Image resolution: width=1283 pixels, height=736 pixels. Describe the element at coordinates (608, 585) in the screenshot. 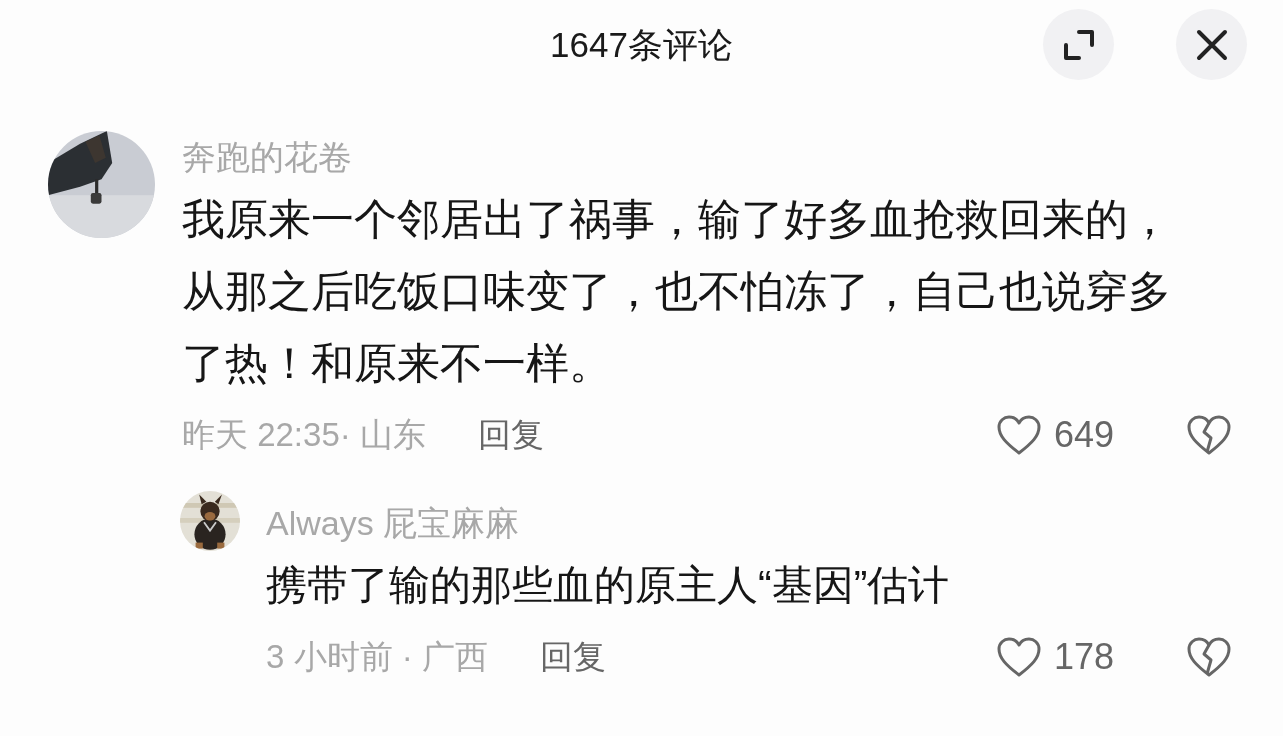

I see `reply-text: 携带了输的那些血的原主人“基因”估计` at that location.